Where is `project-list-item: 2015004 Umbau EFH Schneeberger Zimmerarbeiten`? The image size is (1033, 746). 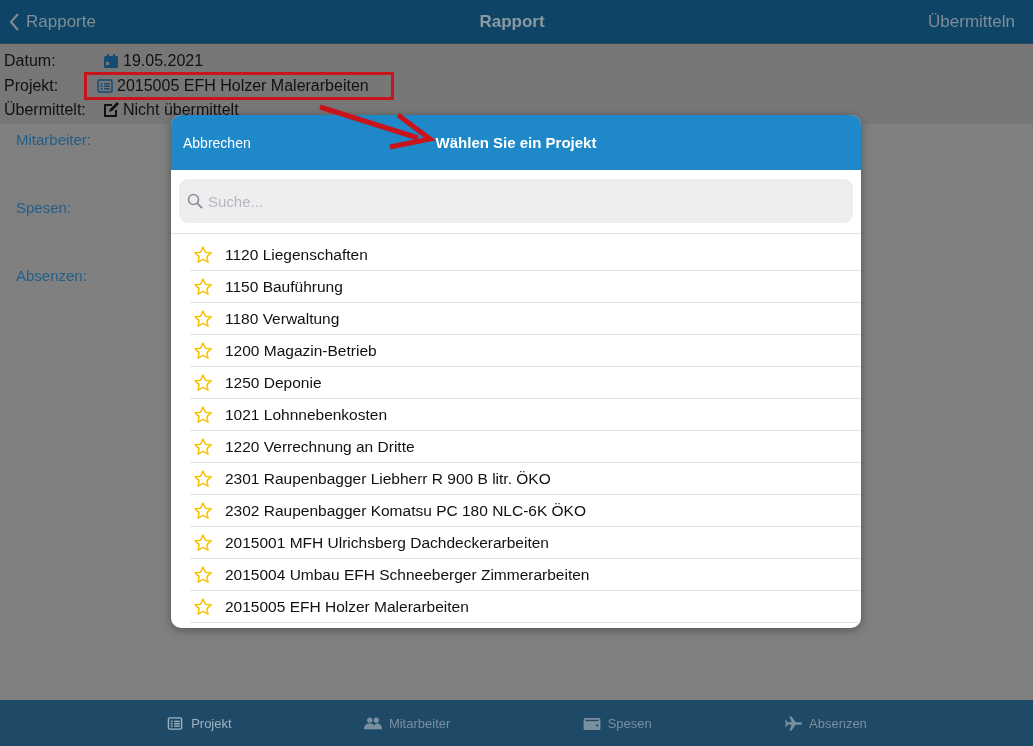 project-list-item: 2015004 Umbau EFH Schneeberger Zimmerarbeiten is located at coordinates (525, 575).